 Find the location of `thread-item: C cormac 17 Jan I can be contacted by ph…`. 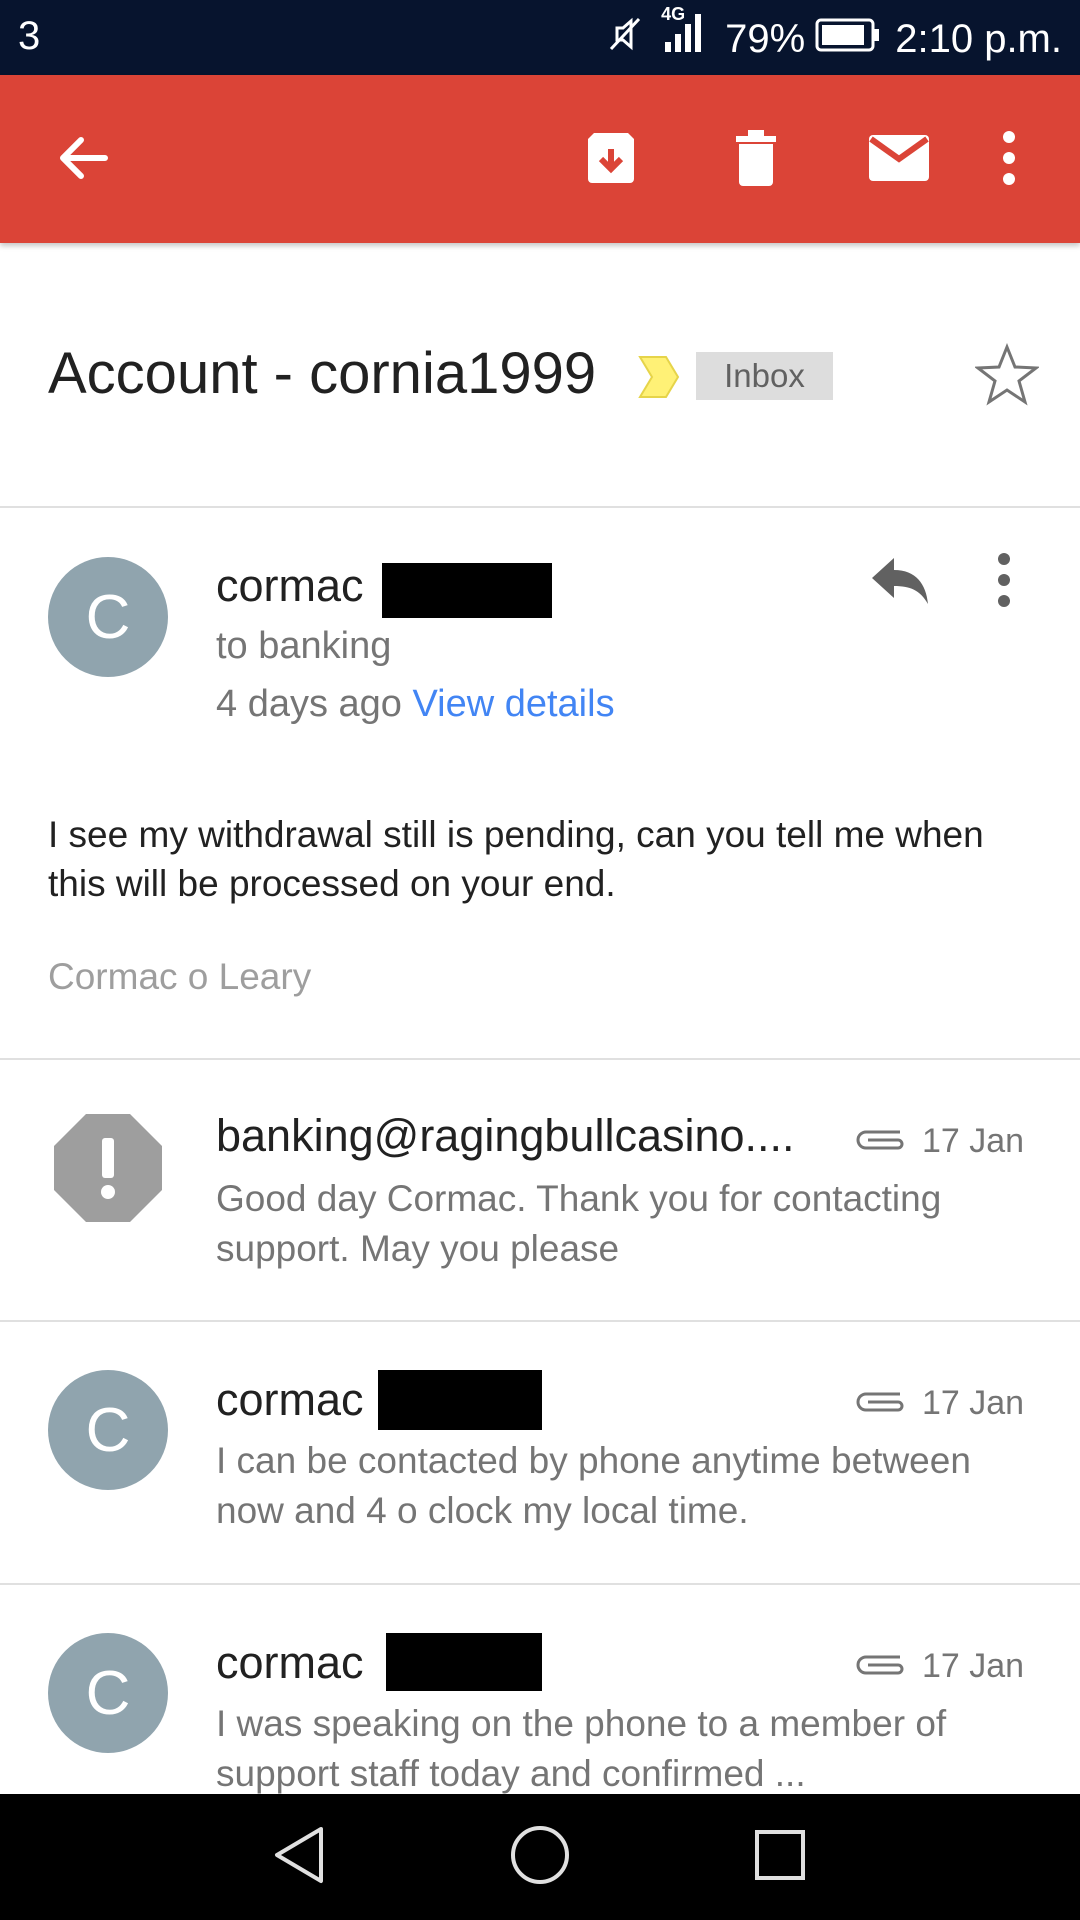

thread-item: C cormac 17 Jan I can be contacted by ph… is located at coordinates (540, 1452).